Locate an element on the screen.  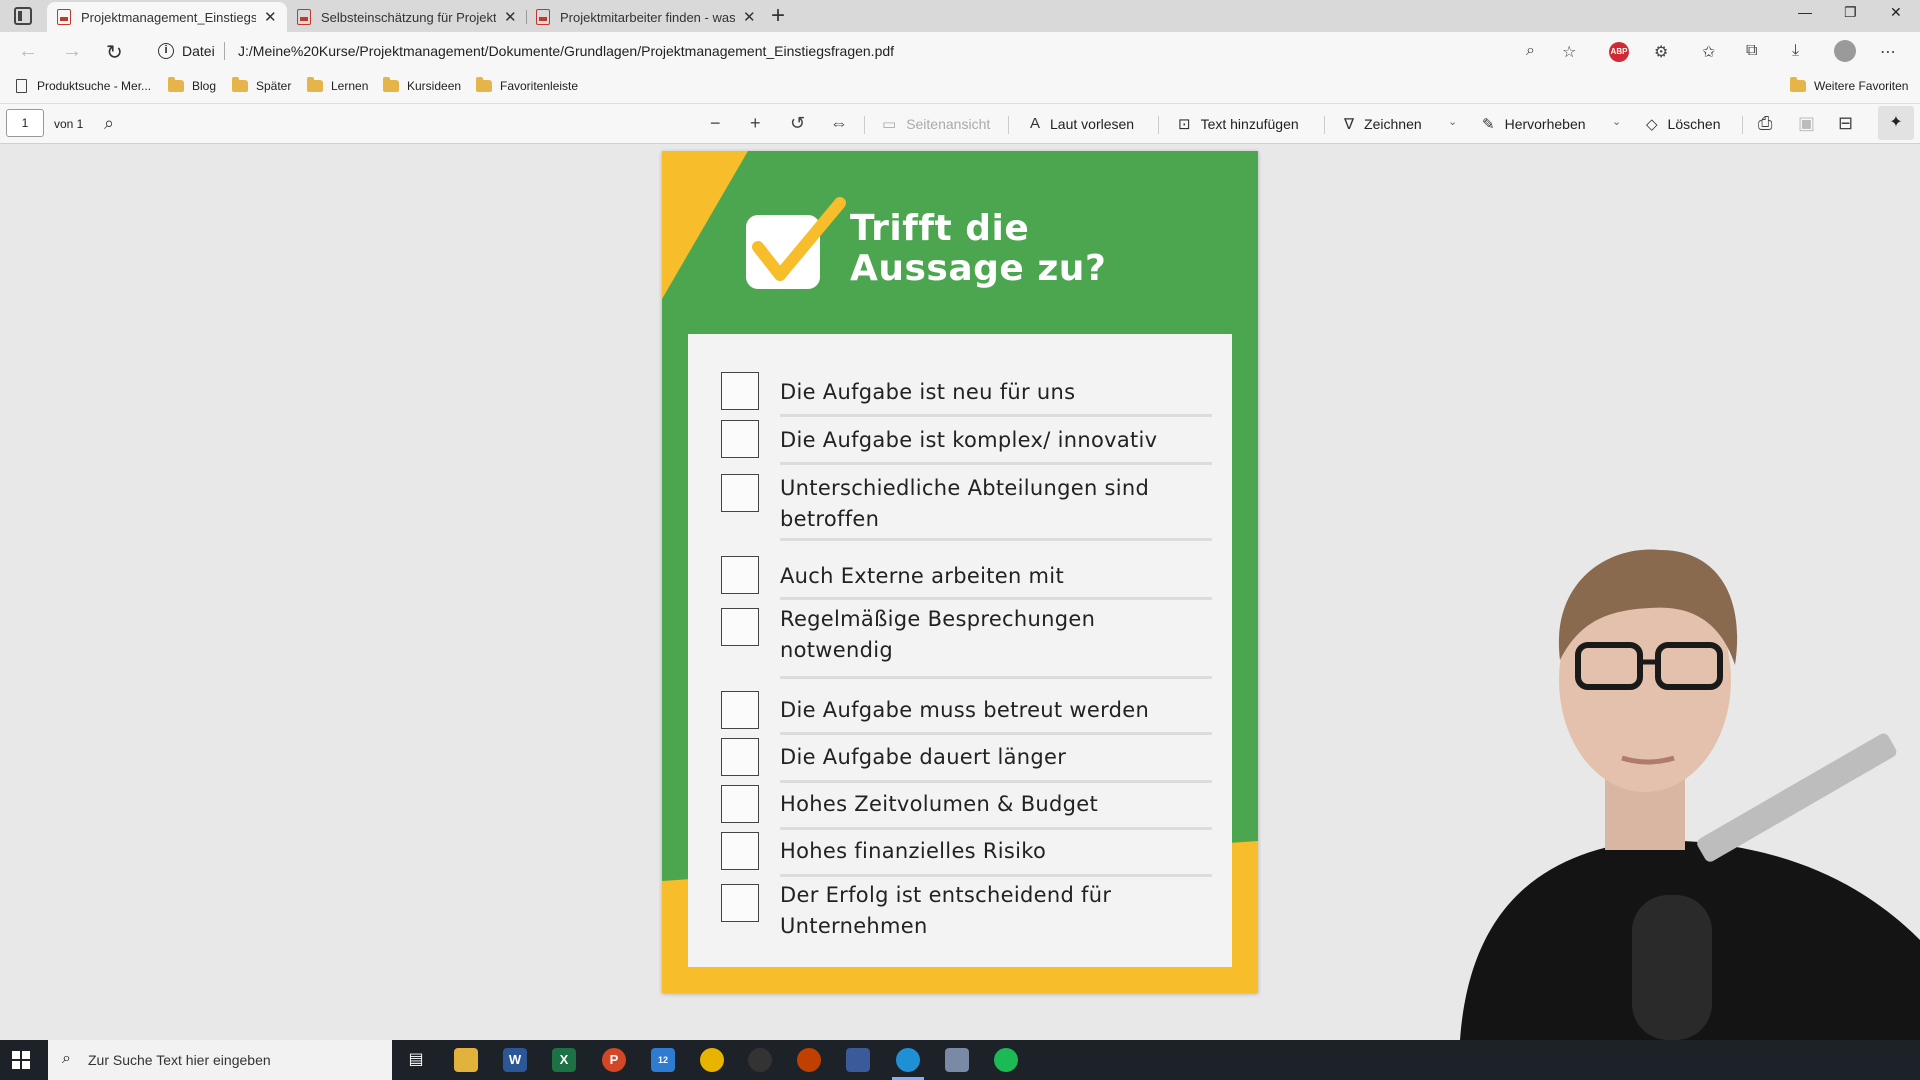
draw-icon: ∇ is located at coordinates (1349, 124).